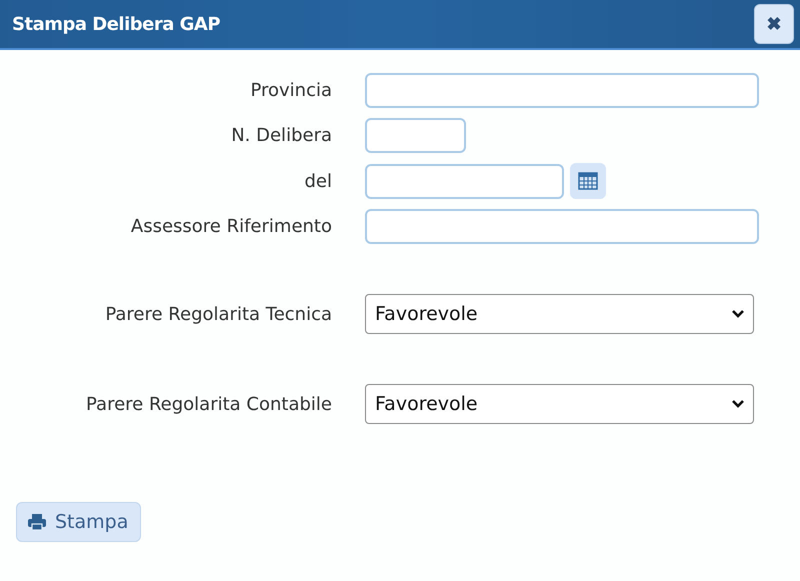  Describe the element at coordinates (317, 181) in the screenshot. I see `field-label: del` at that location.